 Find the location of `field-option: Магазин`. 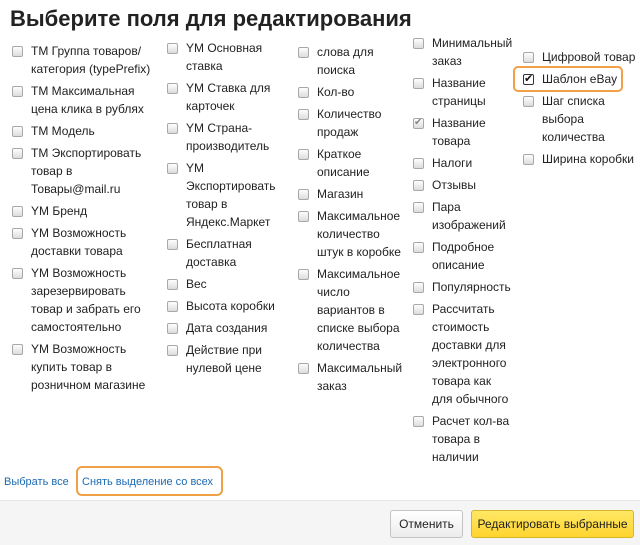

field-option: Магазин is located at coordinates (353, 194).